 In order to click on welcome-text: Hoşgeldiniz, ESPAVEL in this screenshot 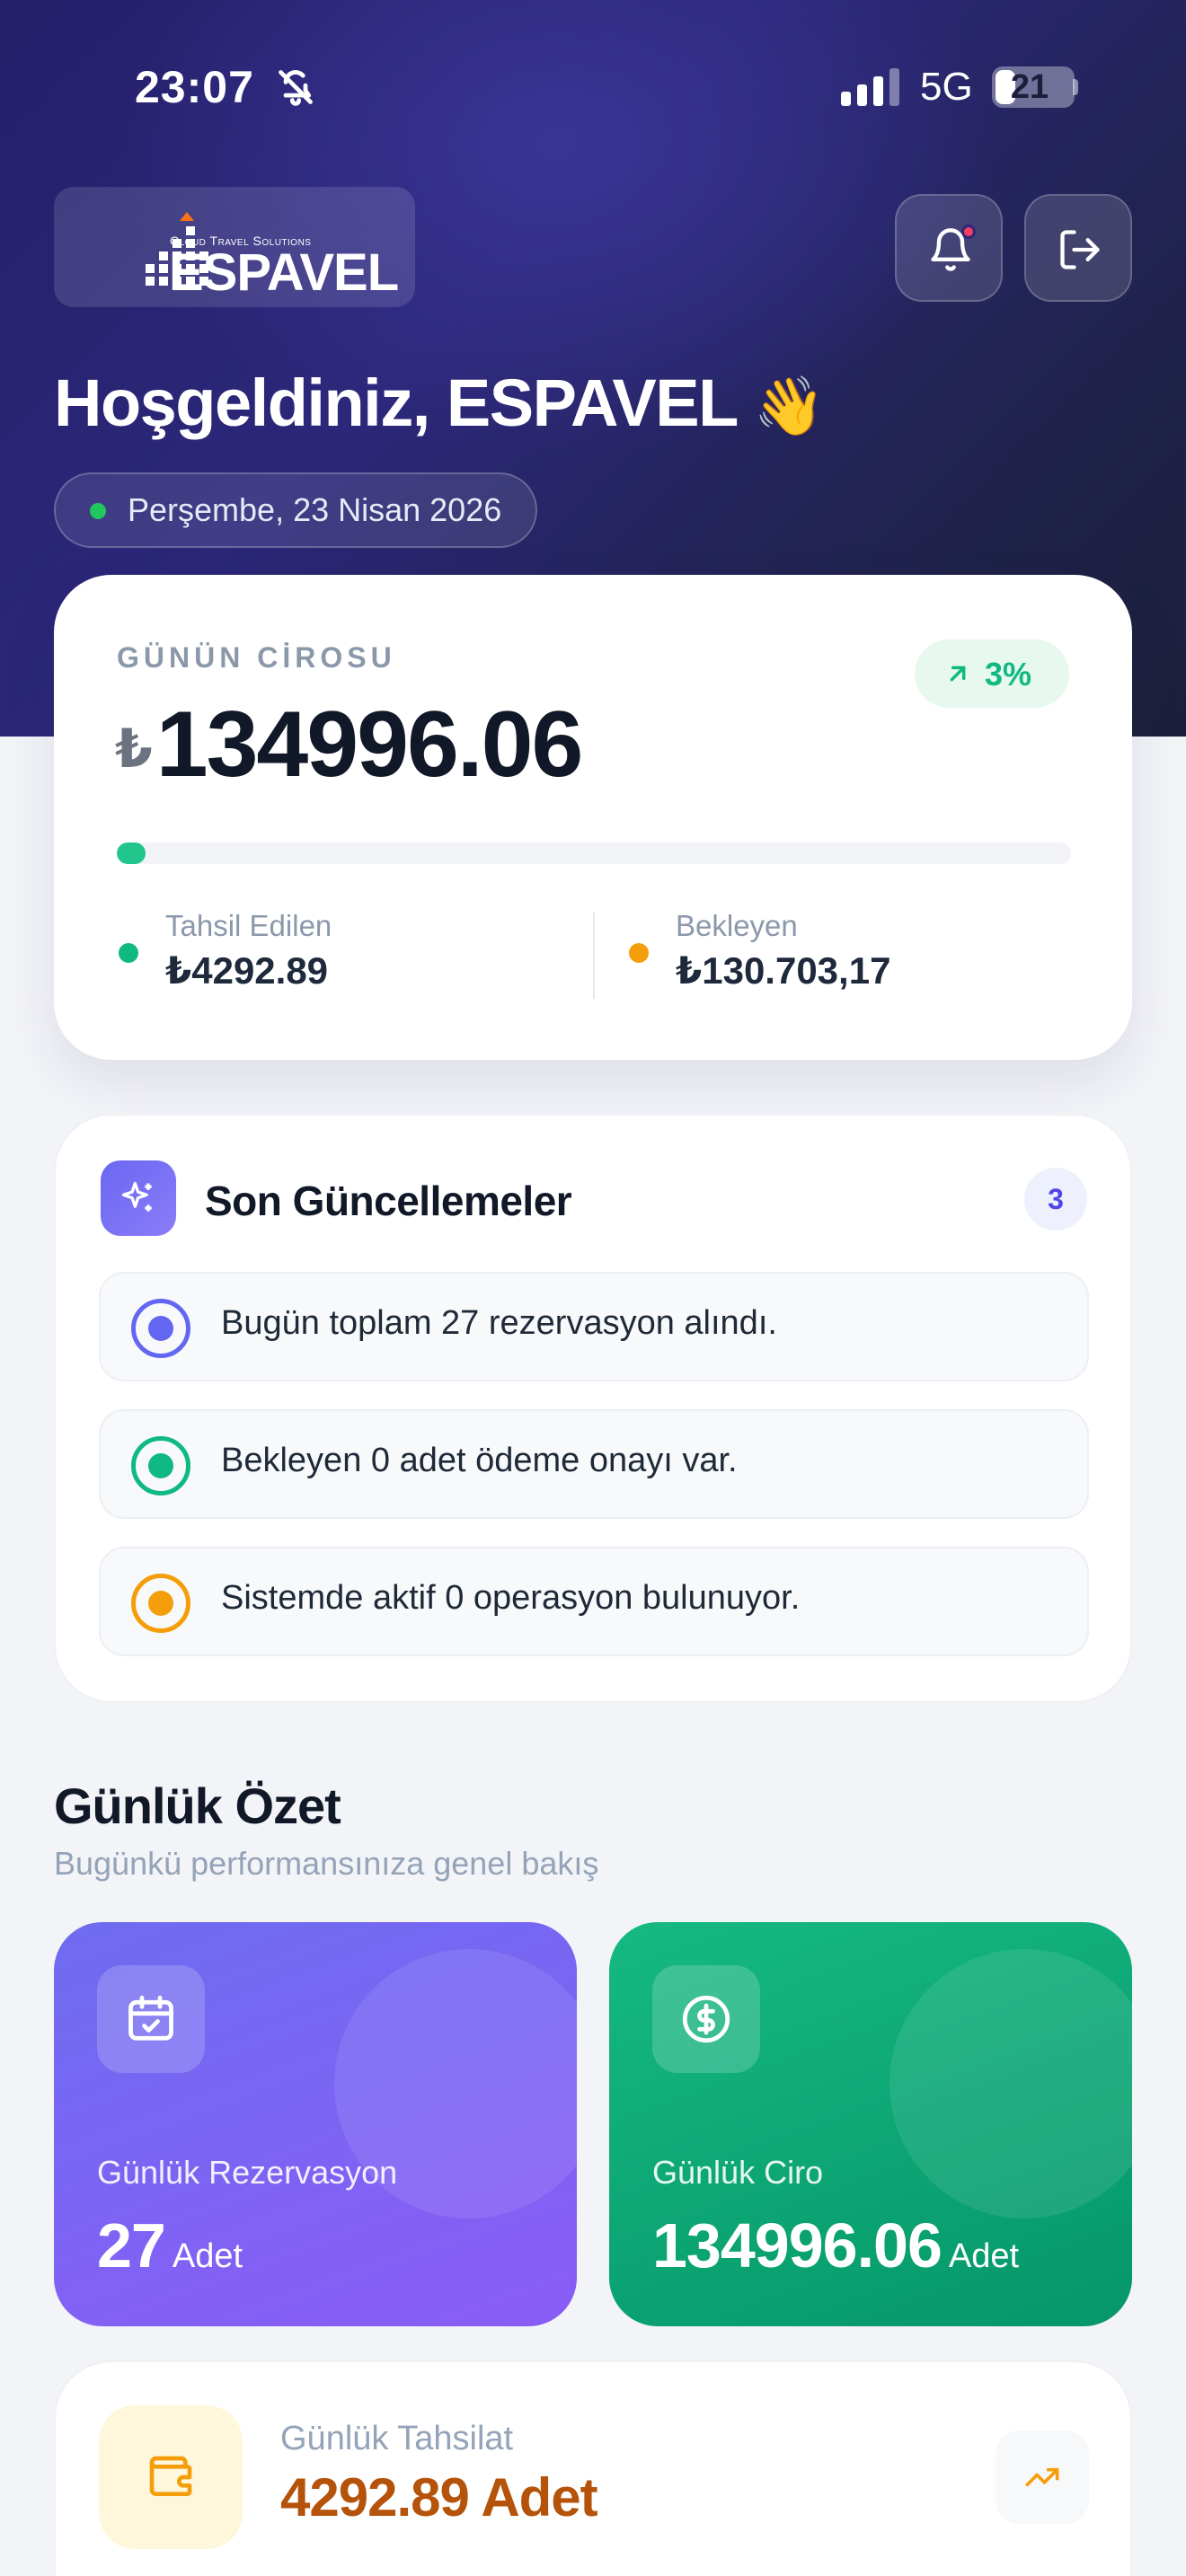, I will do `click(396, 403)`.